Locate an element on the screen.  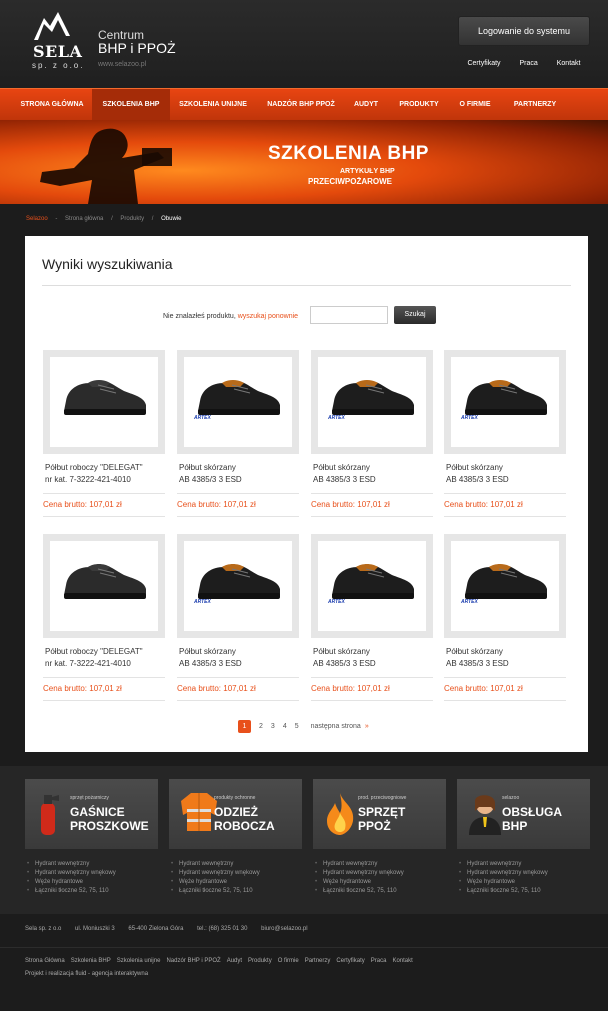
breadcrumb-item: Strona główna is located at coordinates (84, 219).